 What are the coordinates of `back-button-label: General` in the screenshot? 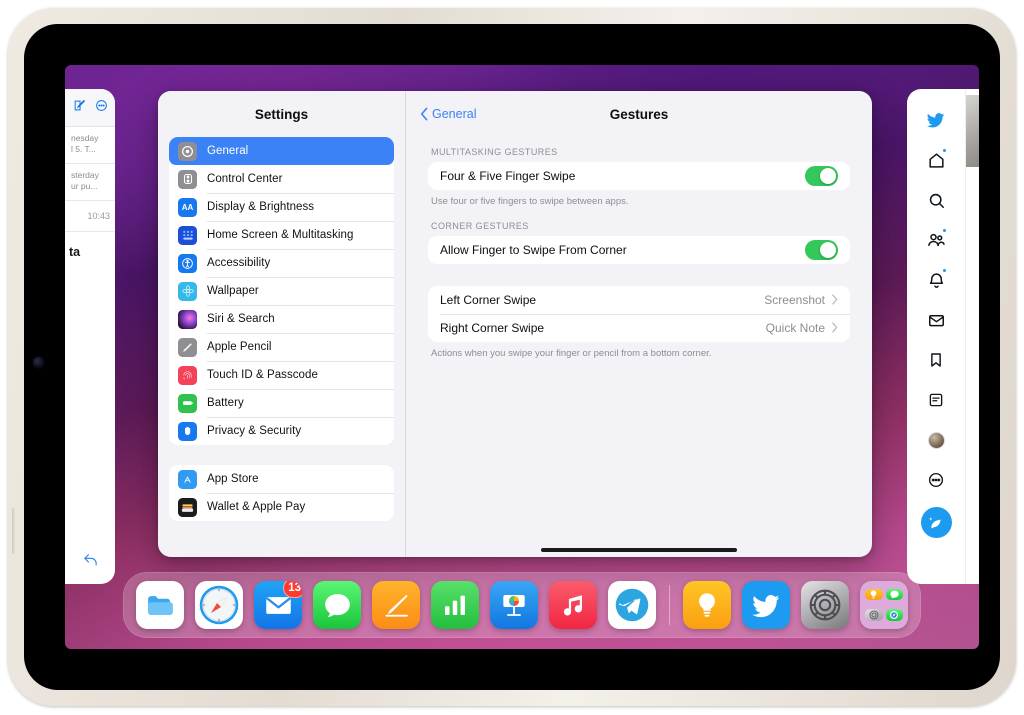 It's located at (454, 114).